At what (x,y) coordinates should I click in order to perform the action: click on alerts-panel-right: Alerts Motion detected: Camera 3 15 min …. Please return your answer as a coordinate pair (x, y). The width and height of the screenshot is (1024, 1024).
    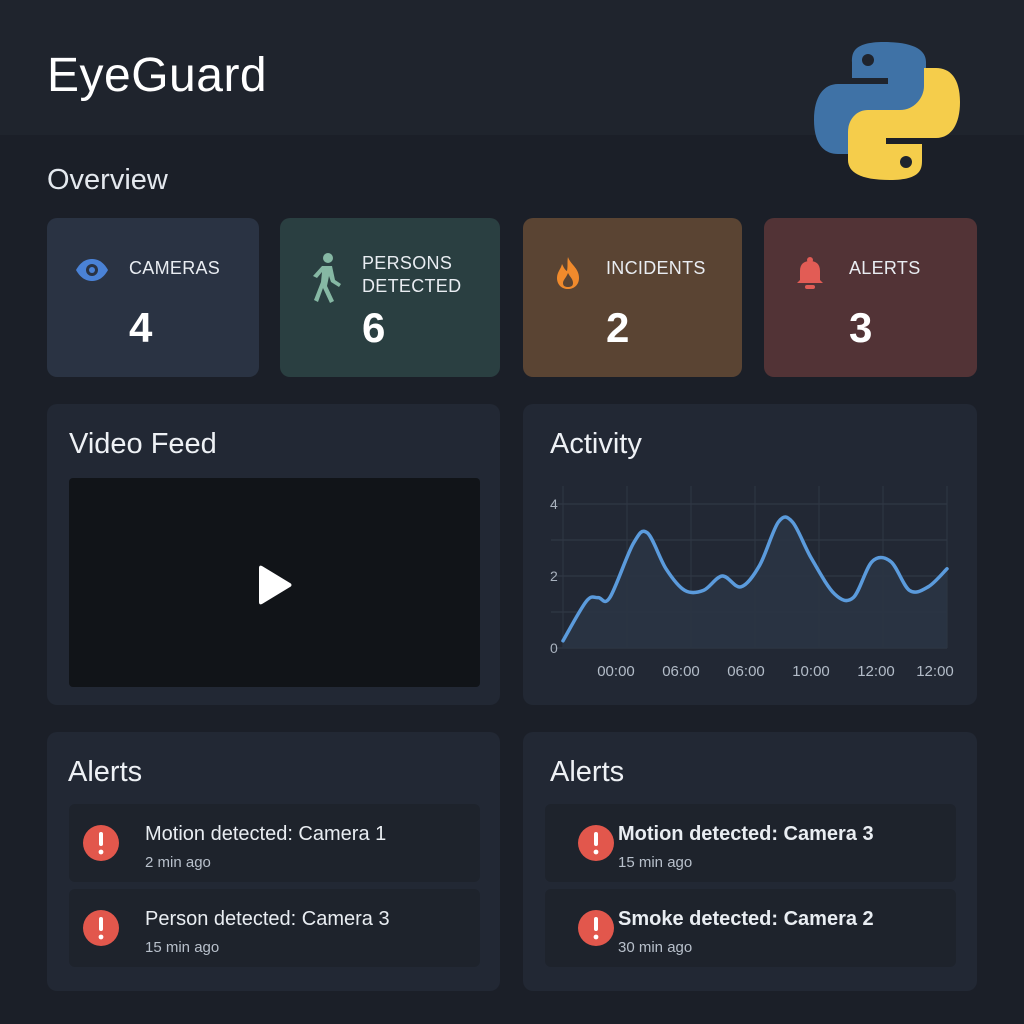
    Looking at the image, I should click on (750, 861).